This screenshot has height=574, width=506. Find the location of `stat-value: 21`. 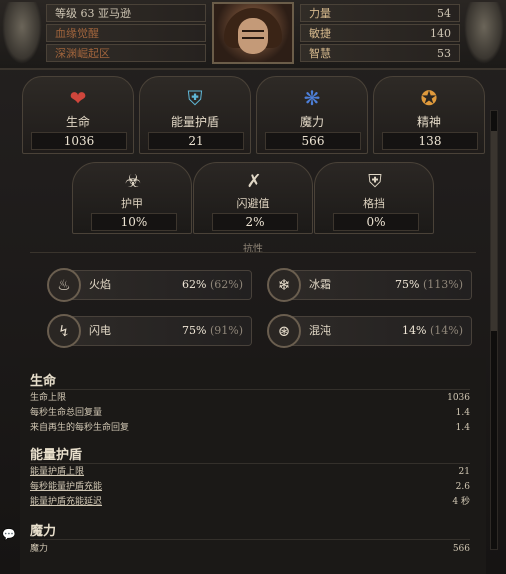

stat-value: 21 is located at coordinates (196, 141).